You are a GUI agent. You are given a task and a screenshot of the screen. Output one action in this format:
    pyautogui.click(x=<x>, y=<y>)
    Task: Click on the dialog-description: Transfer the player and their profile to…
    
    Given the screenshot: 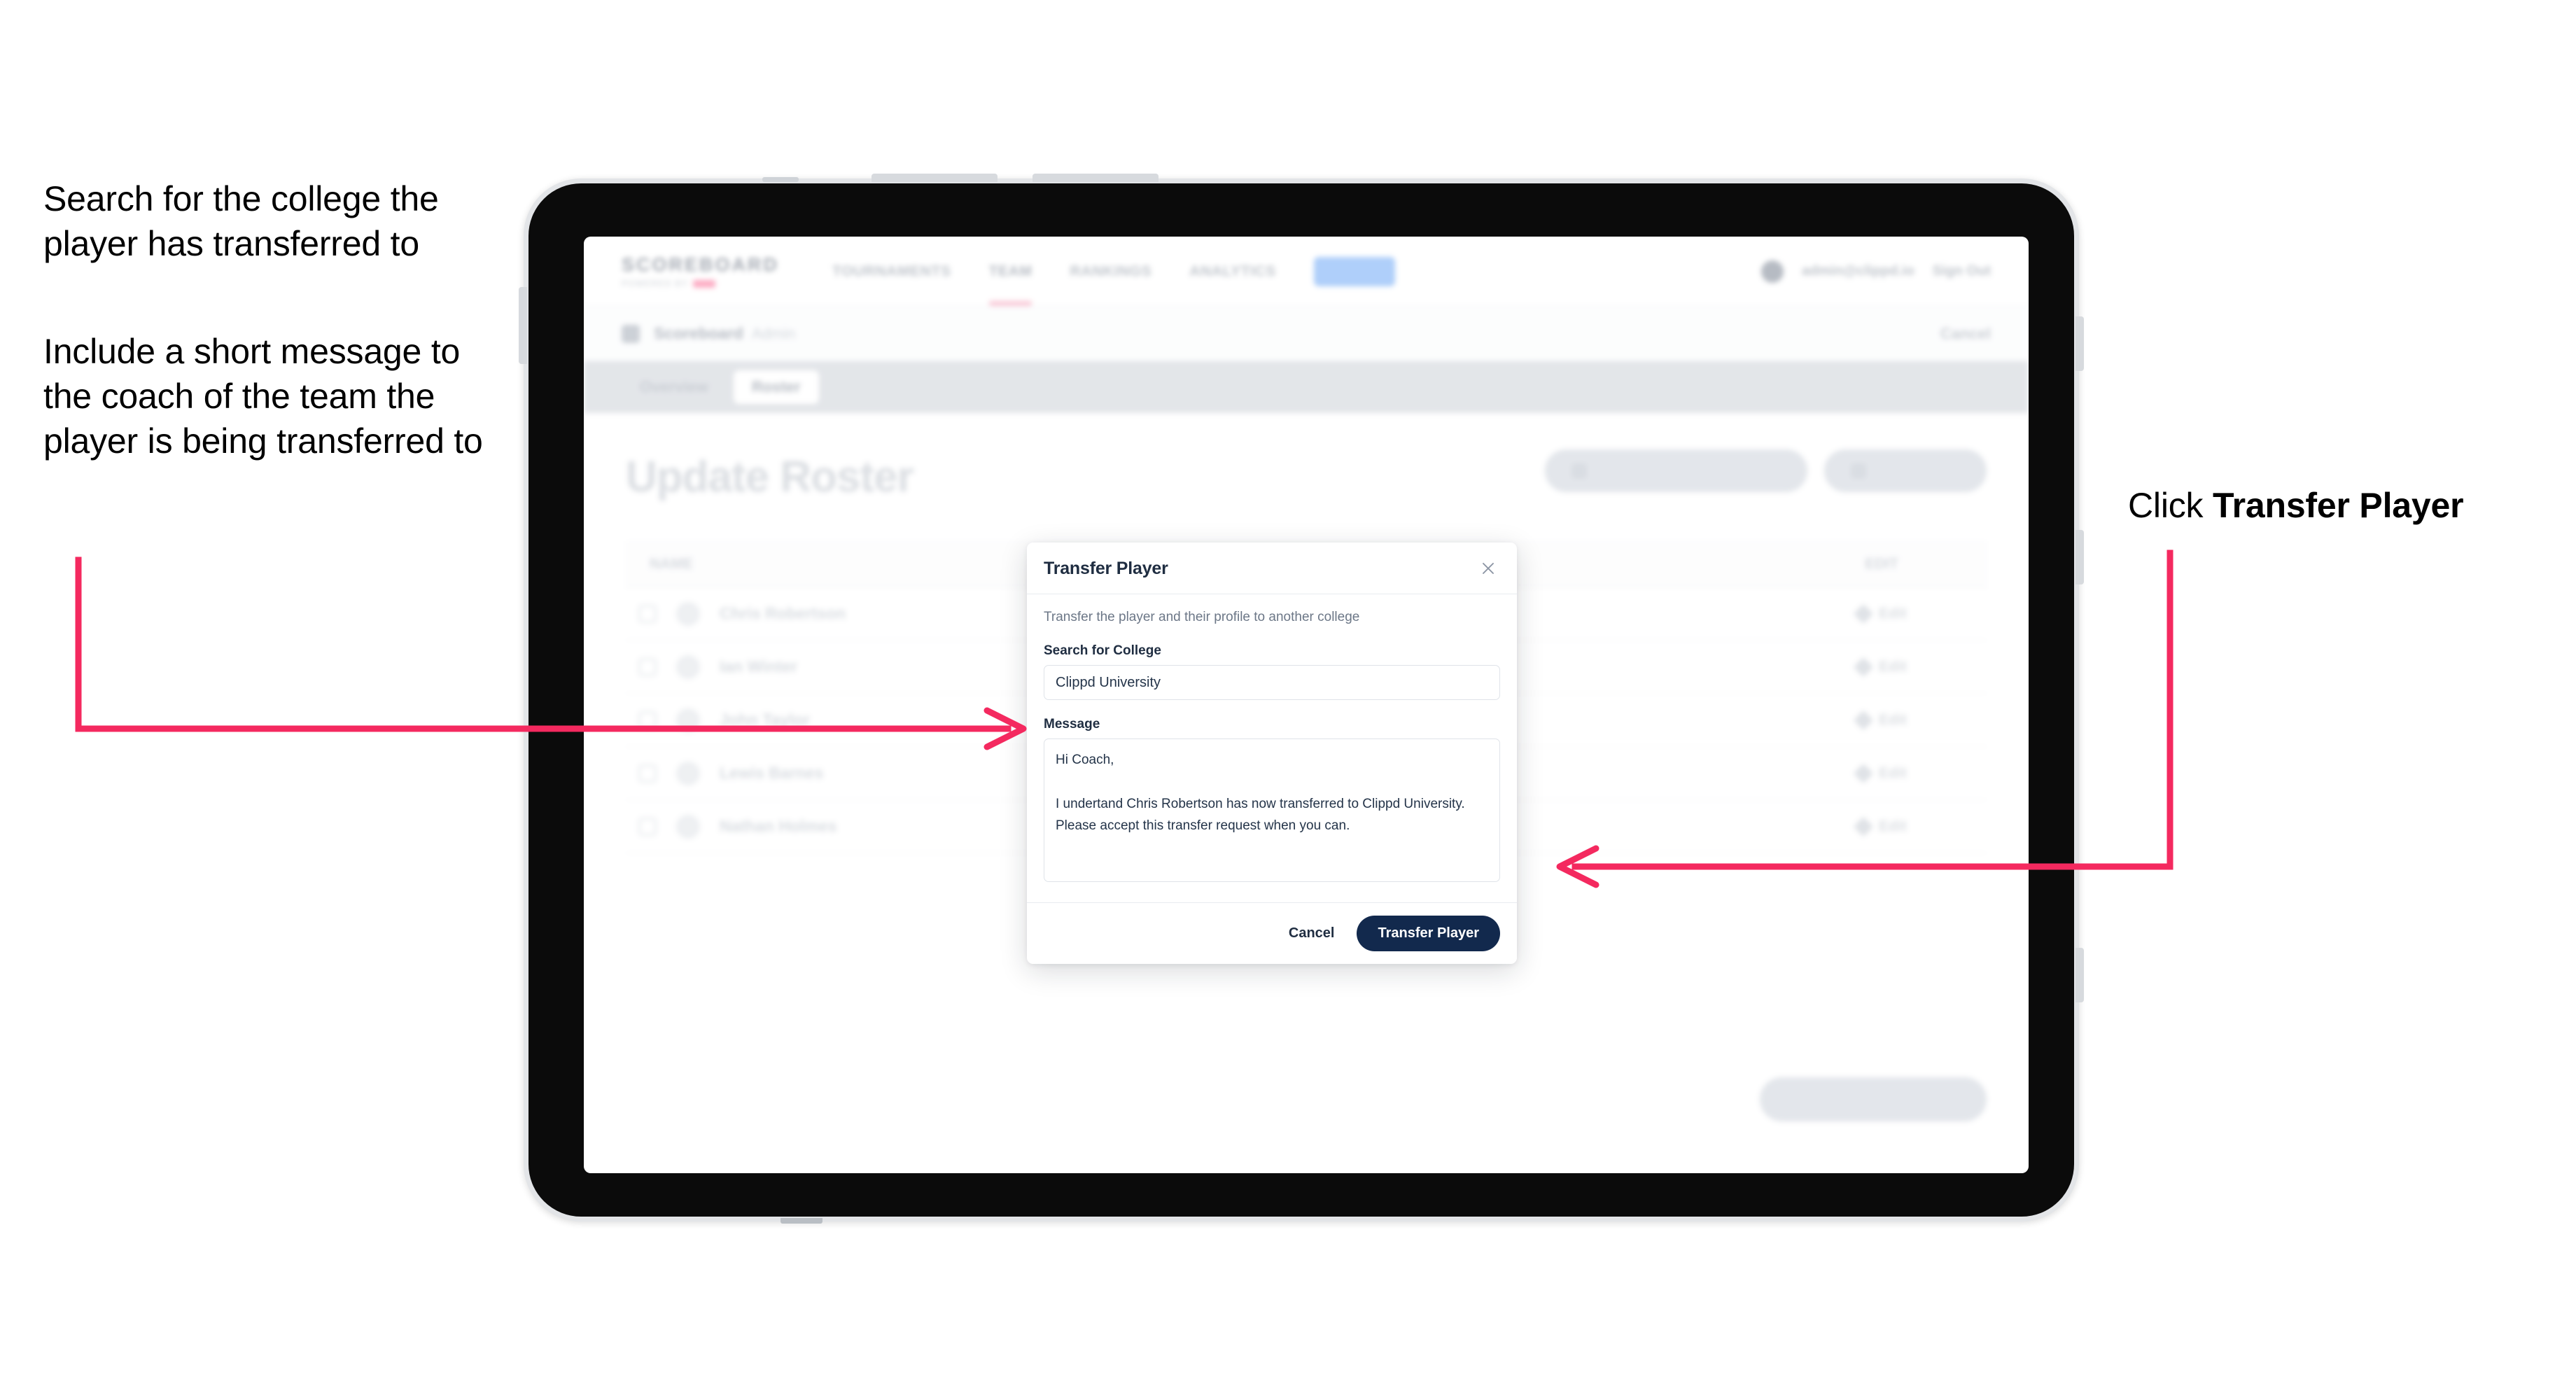 What is the action you would take?
    pyautogui.click(x=1202, y=617)
    